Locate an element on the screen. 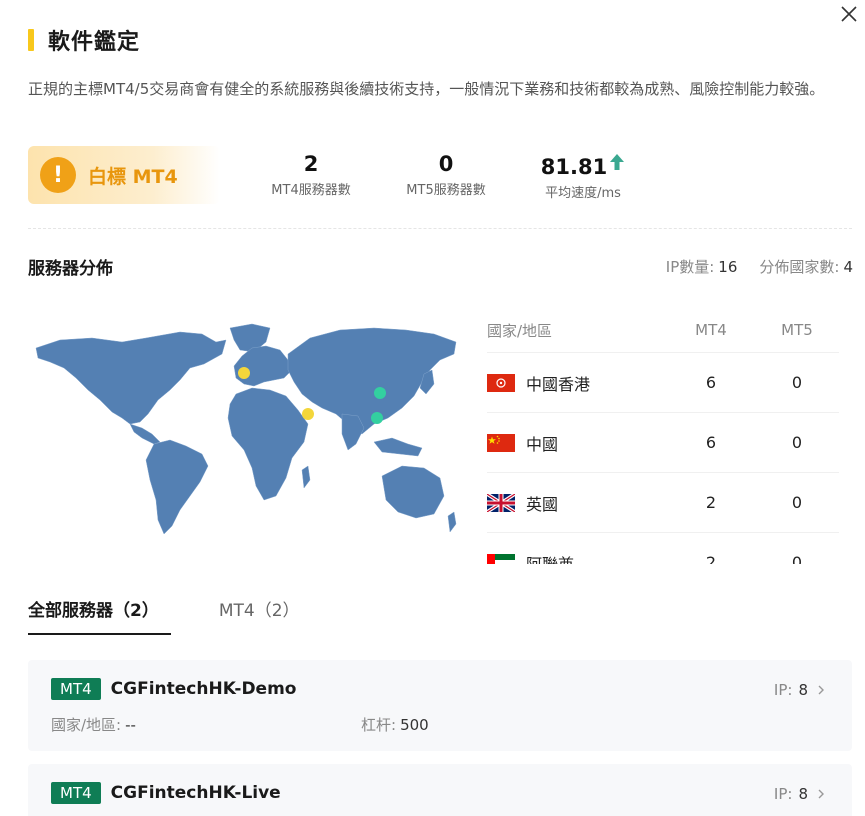 Image resolution: width=865 pixels, height=816 pixels. distribution-title: 服務器分佈 is located at coordinates (70, 269).